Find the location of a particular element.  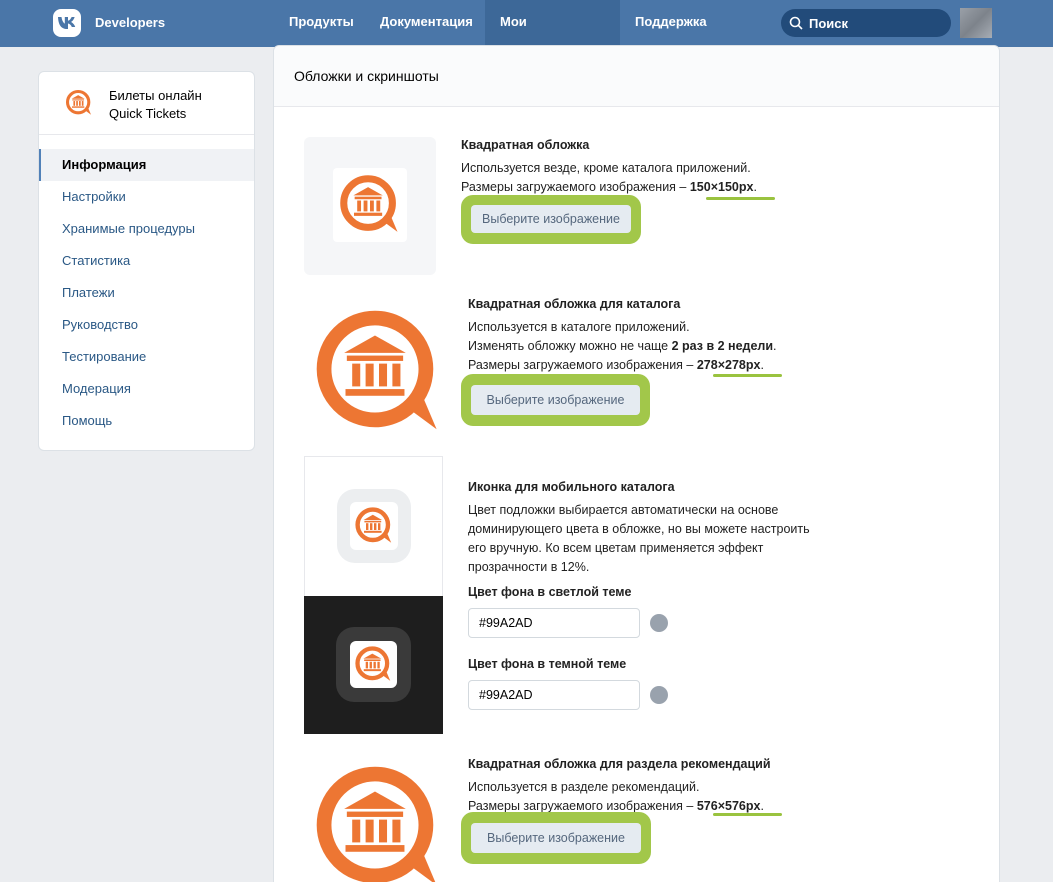

square-cover-preview is located at coordinates (370, 206).